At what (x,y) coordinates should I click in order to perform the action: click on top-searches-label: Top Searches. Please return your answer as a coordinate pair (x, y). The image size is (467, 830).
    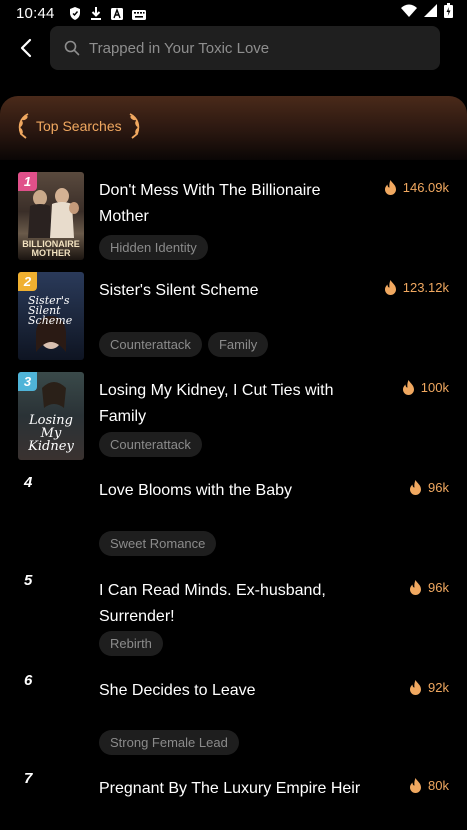
    Looking at the image, I should click on (79, 126).